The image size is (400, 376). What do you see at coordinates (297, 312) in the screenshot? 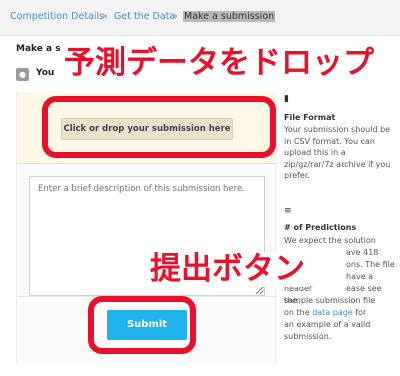
I see `predictions-line-7-prefix: on the` at bounding box center [297, 312].